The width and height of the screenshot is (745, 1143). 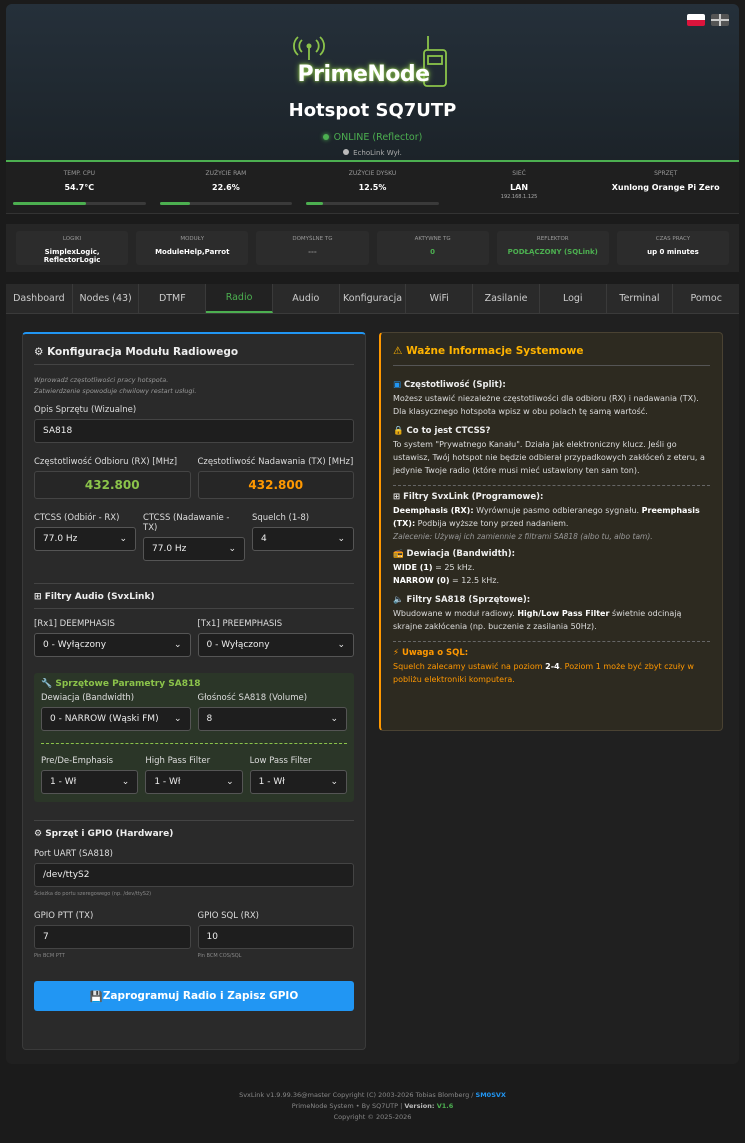 I want to click on ptt-hint: Pin BCM PTT, so click(x=49, y=956).